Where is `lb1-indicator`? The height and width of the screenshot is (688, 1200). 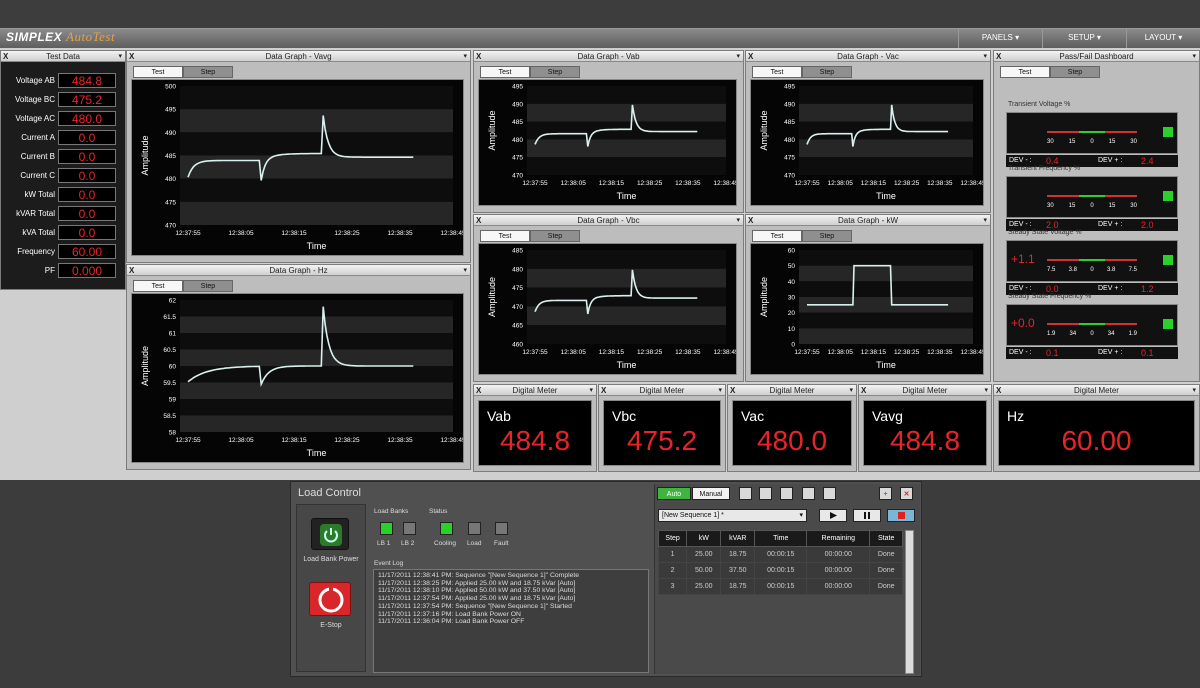 lb1-indicator is located at coordinates (386, 528).